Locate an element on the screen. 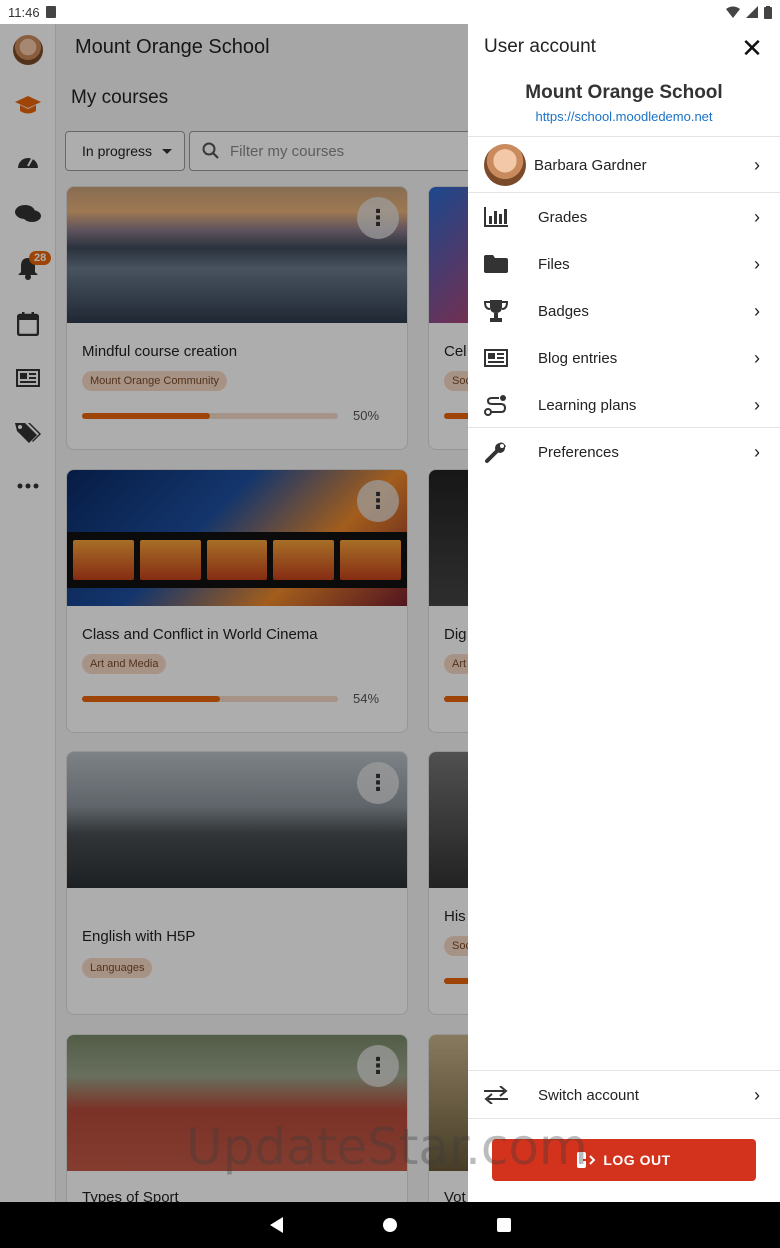 The height and width of the screenshot is (1248, 780). menu-item-label: Grades is located at coordinates (563, 217).